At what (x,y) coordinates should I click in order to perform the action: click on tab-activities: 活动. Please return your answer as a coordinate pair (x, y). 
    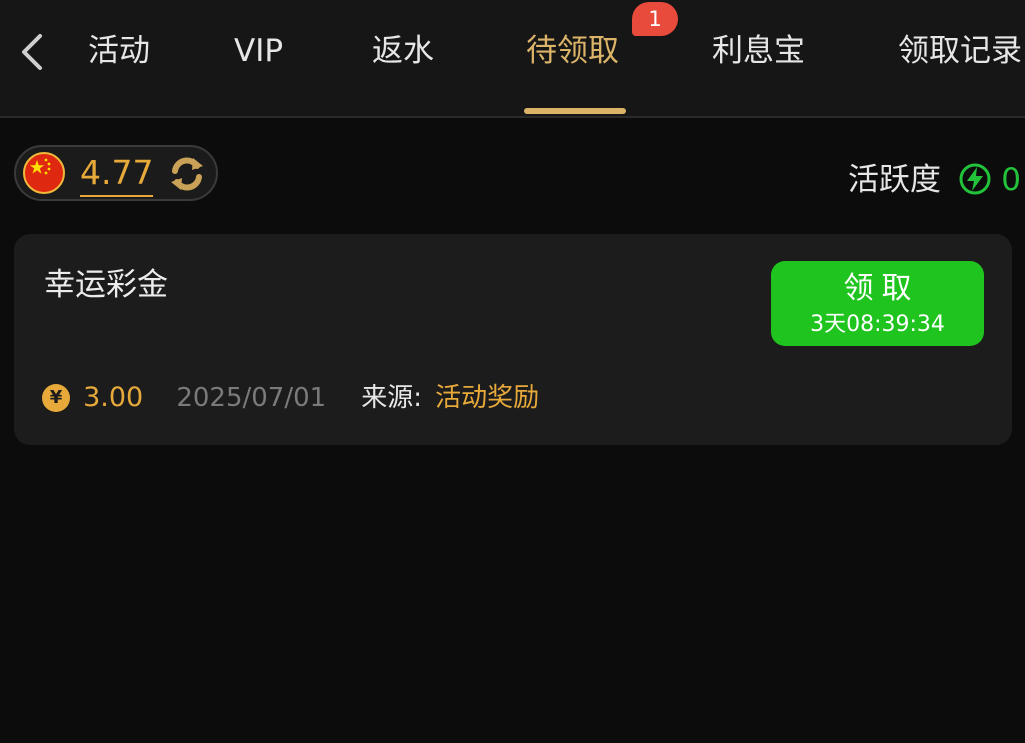
    Looking at the image, I should click on (119, 51).